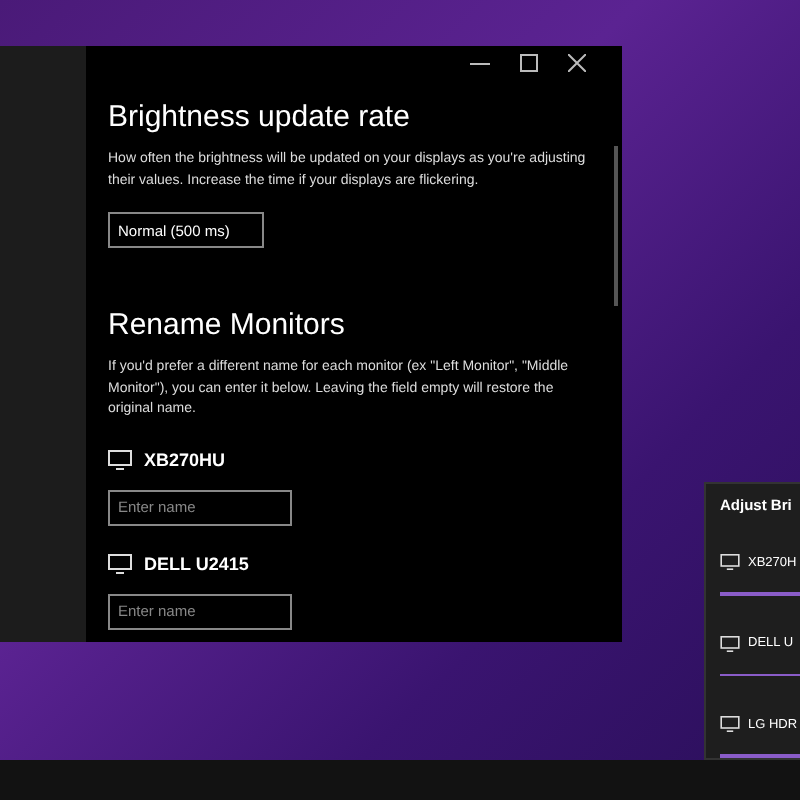 The image size is (800, 800). Describe the element at coordinates (185, 459) in the screenshot. I see `monitor-name: XB270HU` at that location.